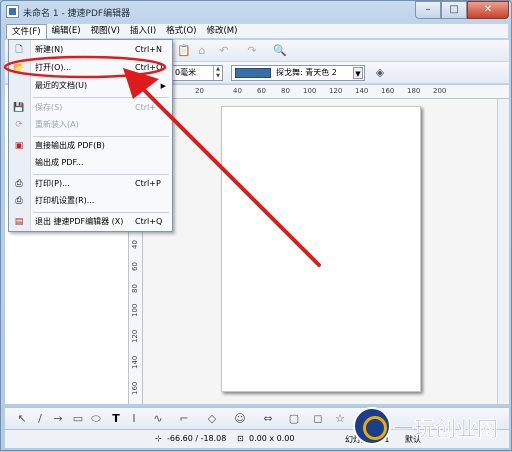 This screenshot has height=452, width=512. I want to click on menu-modify: 修改(M), so click(221, 31).